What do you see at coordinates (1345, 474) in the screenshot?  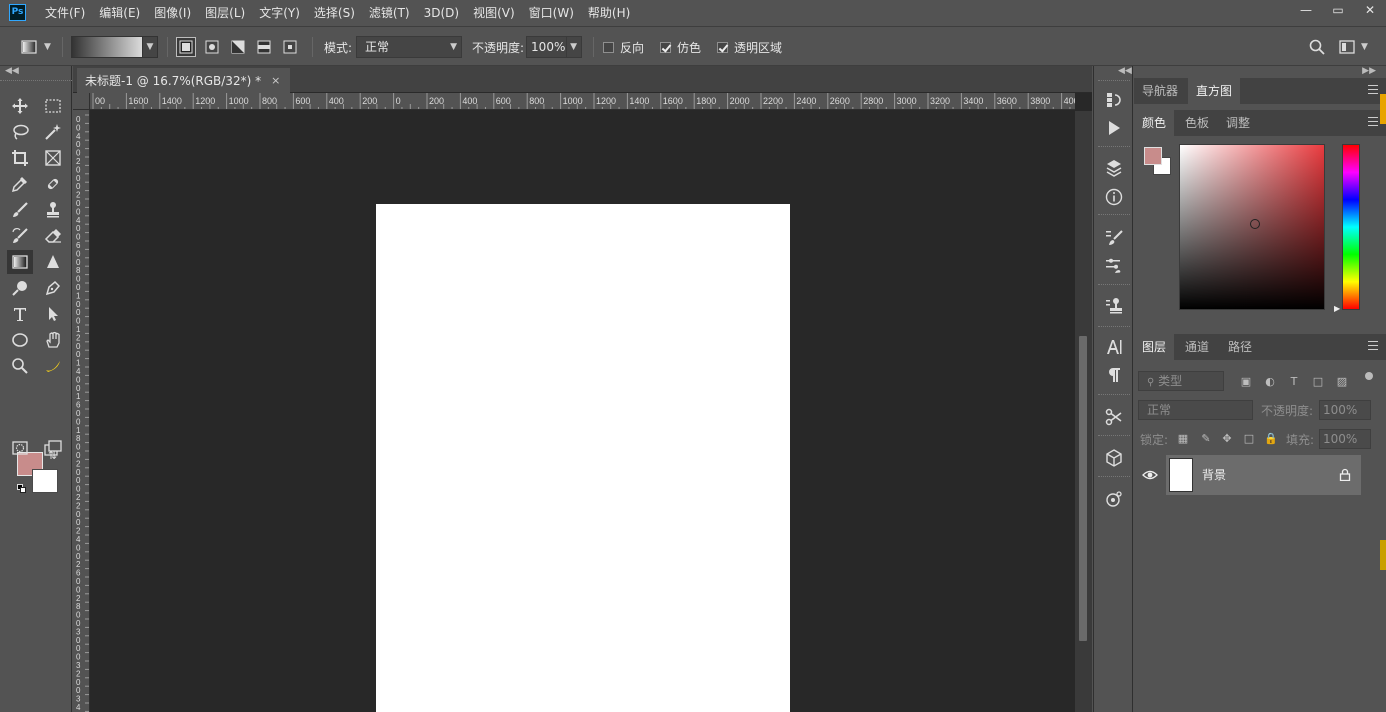 I see `lock-icon` at bounding box center [1345, 474].